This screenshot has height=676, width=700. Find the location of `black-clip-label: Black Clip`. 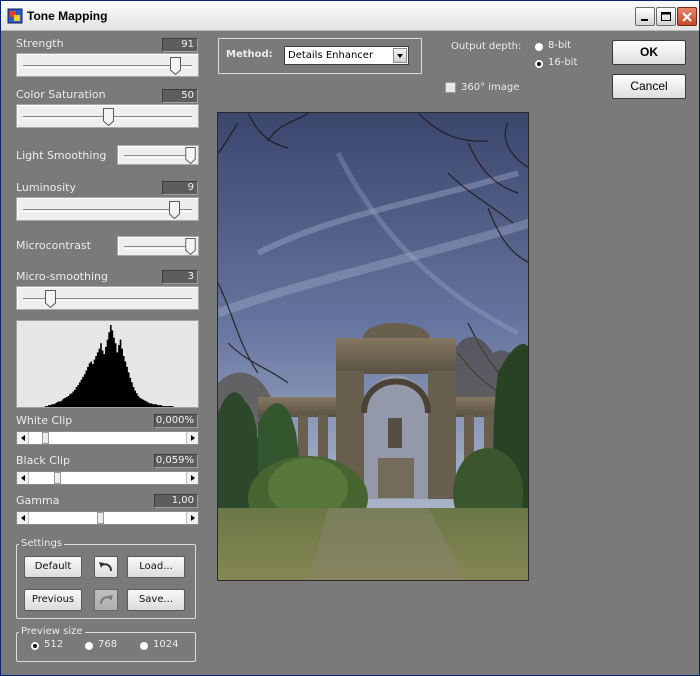

black-clip-label: Black Clip is located at coordinates (43, 460).